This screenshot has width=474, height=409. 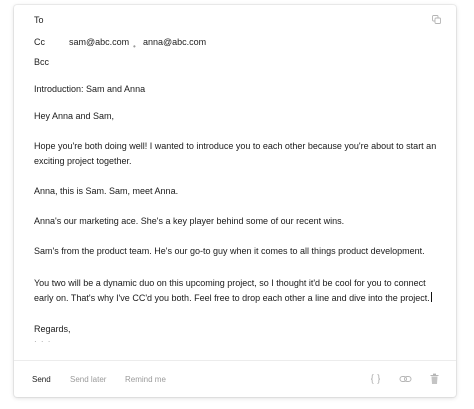 I want to click on cc-recipient-sam: sam@abc.com, so click(x=99, y=42).